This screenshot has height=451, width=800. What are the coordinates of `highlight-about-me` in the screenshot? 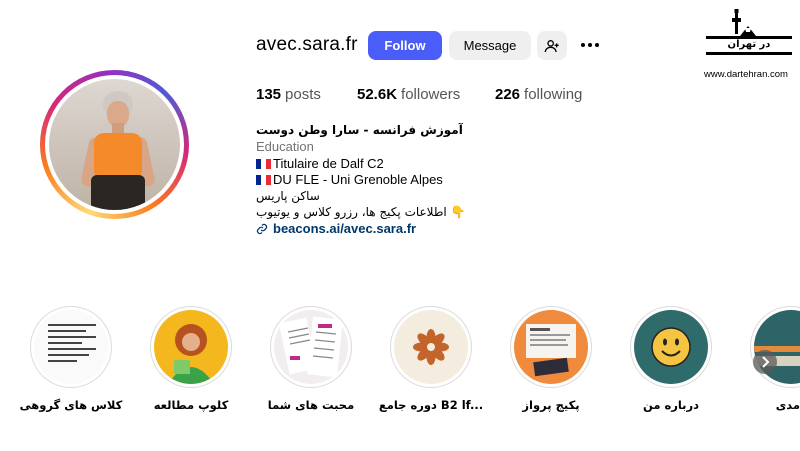 It's located at (671, 347).